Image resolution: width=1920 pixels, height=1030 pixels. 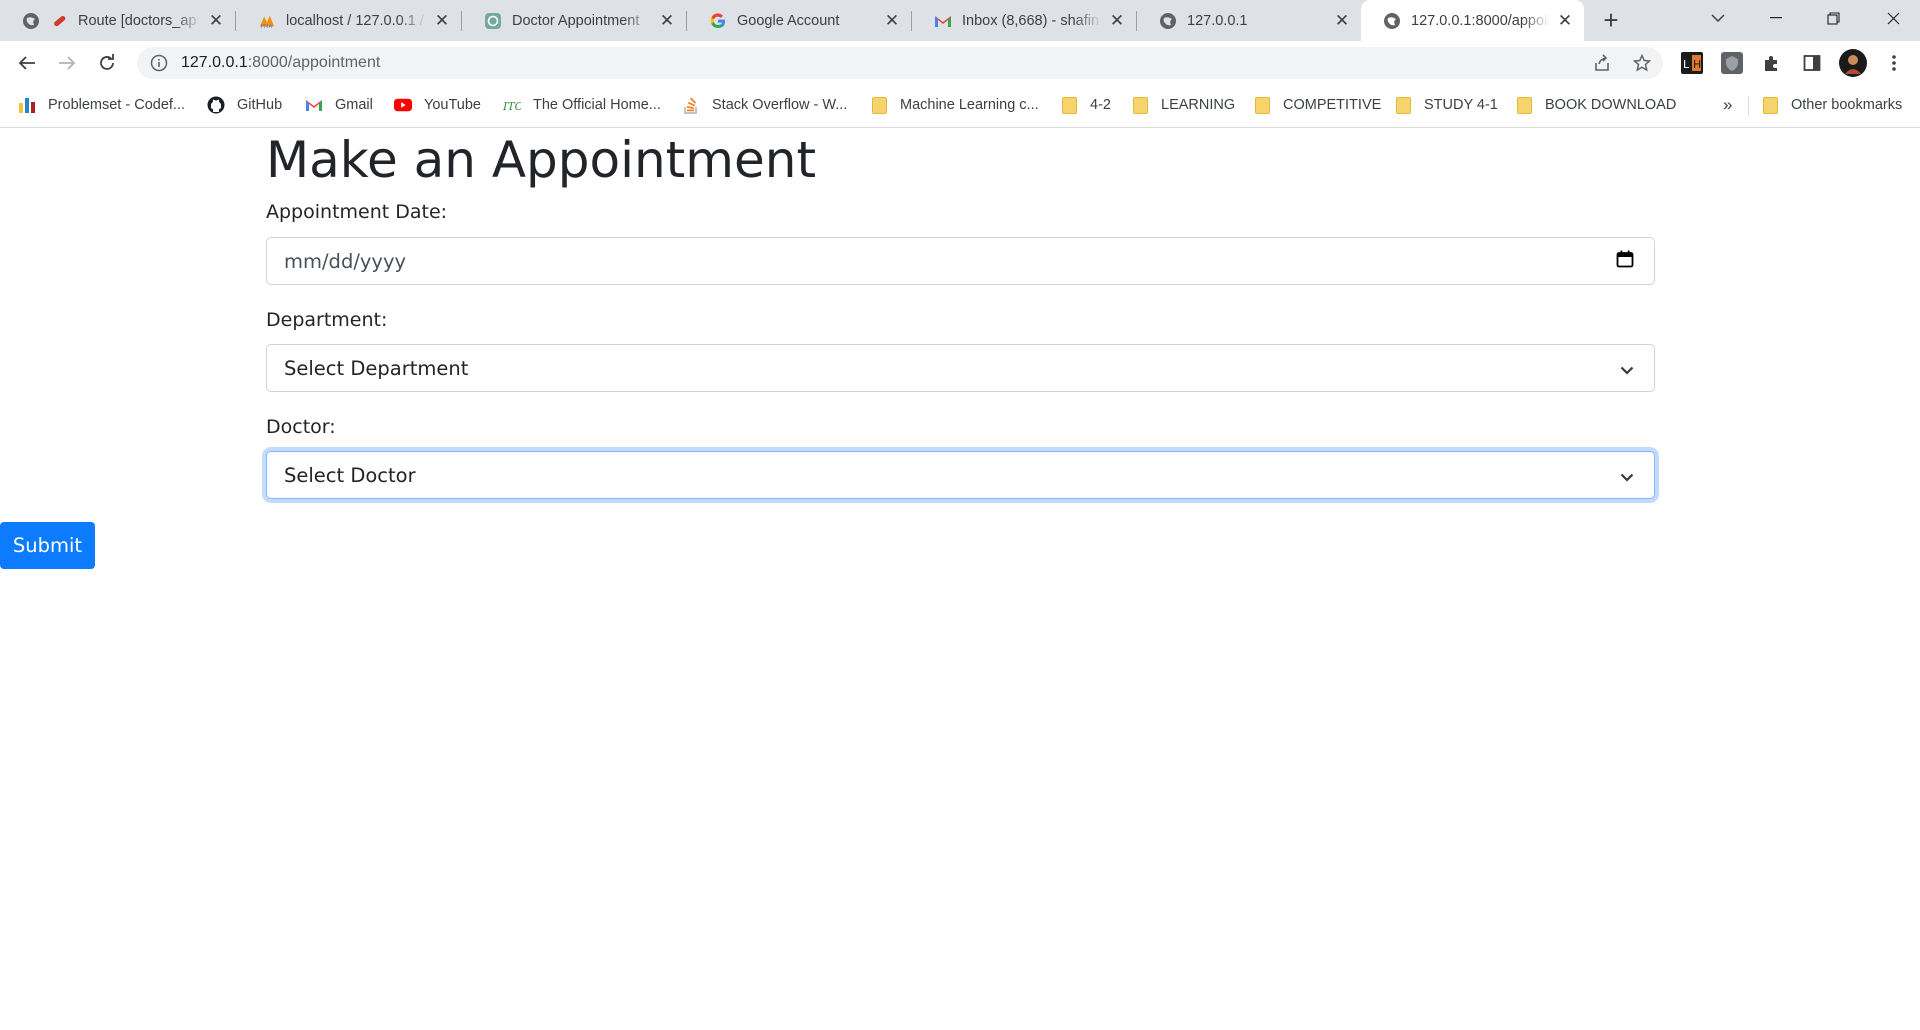 I want to click on bookmark-other: Other bookmarks, so click(x=1831, y=105).